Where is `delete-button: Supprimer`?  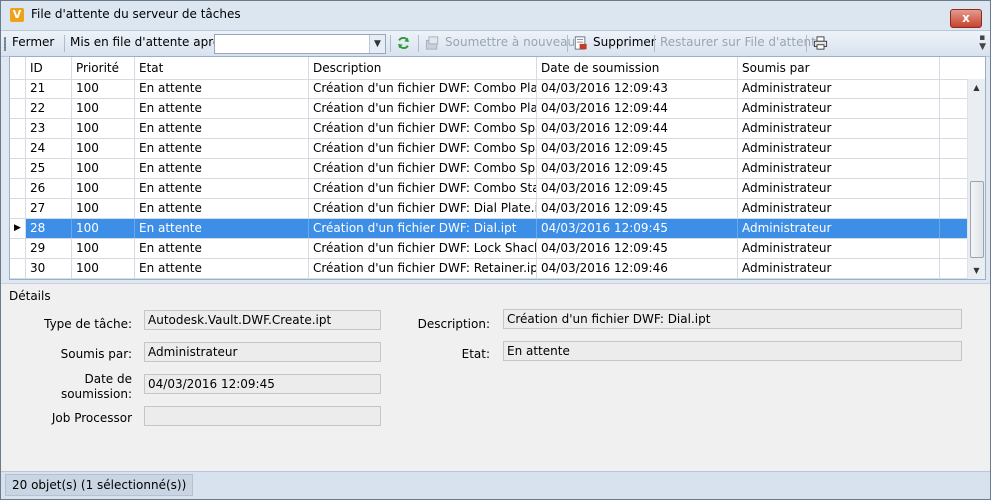 delete-button: Supprimer is located at coordinates (624, 42).